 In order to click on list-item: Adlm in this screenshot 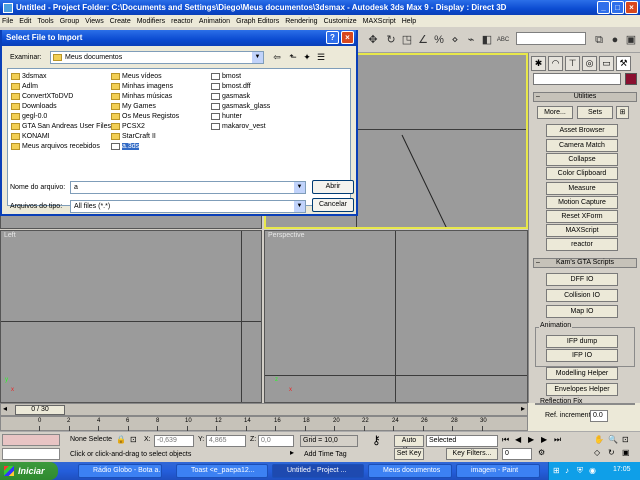, I will do `click(24, 86)`.